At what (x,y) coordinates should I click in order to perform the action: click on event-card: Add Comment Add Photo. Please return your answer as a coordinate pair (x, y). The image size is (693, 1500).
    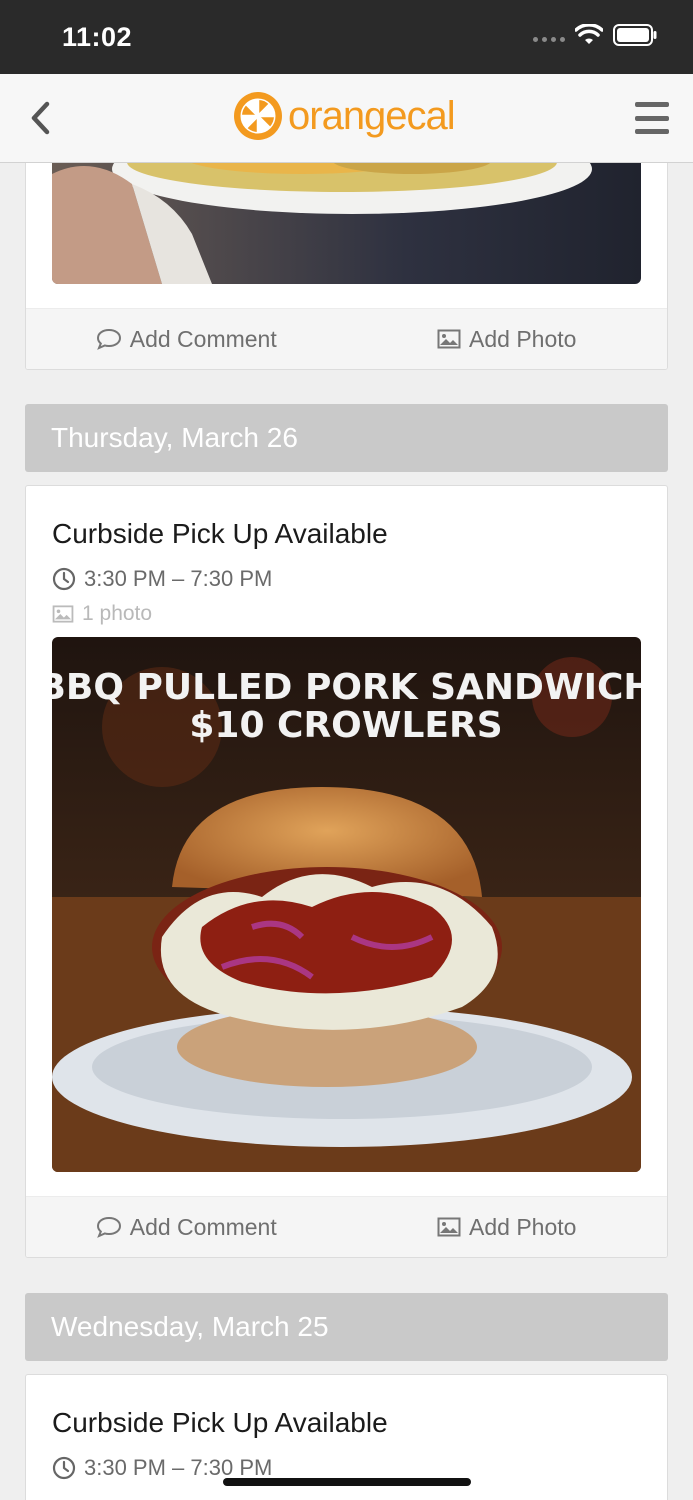
    Looking at the image, I should click on (346, 266).